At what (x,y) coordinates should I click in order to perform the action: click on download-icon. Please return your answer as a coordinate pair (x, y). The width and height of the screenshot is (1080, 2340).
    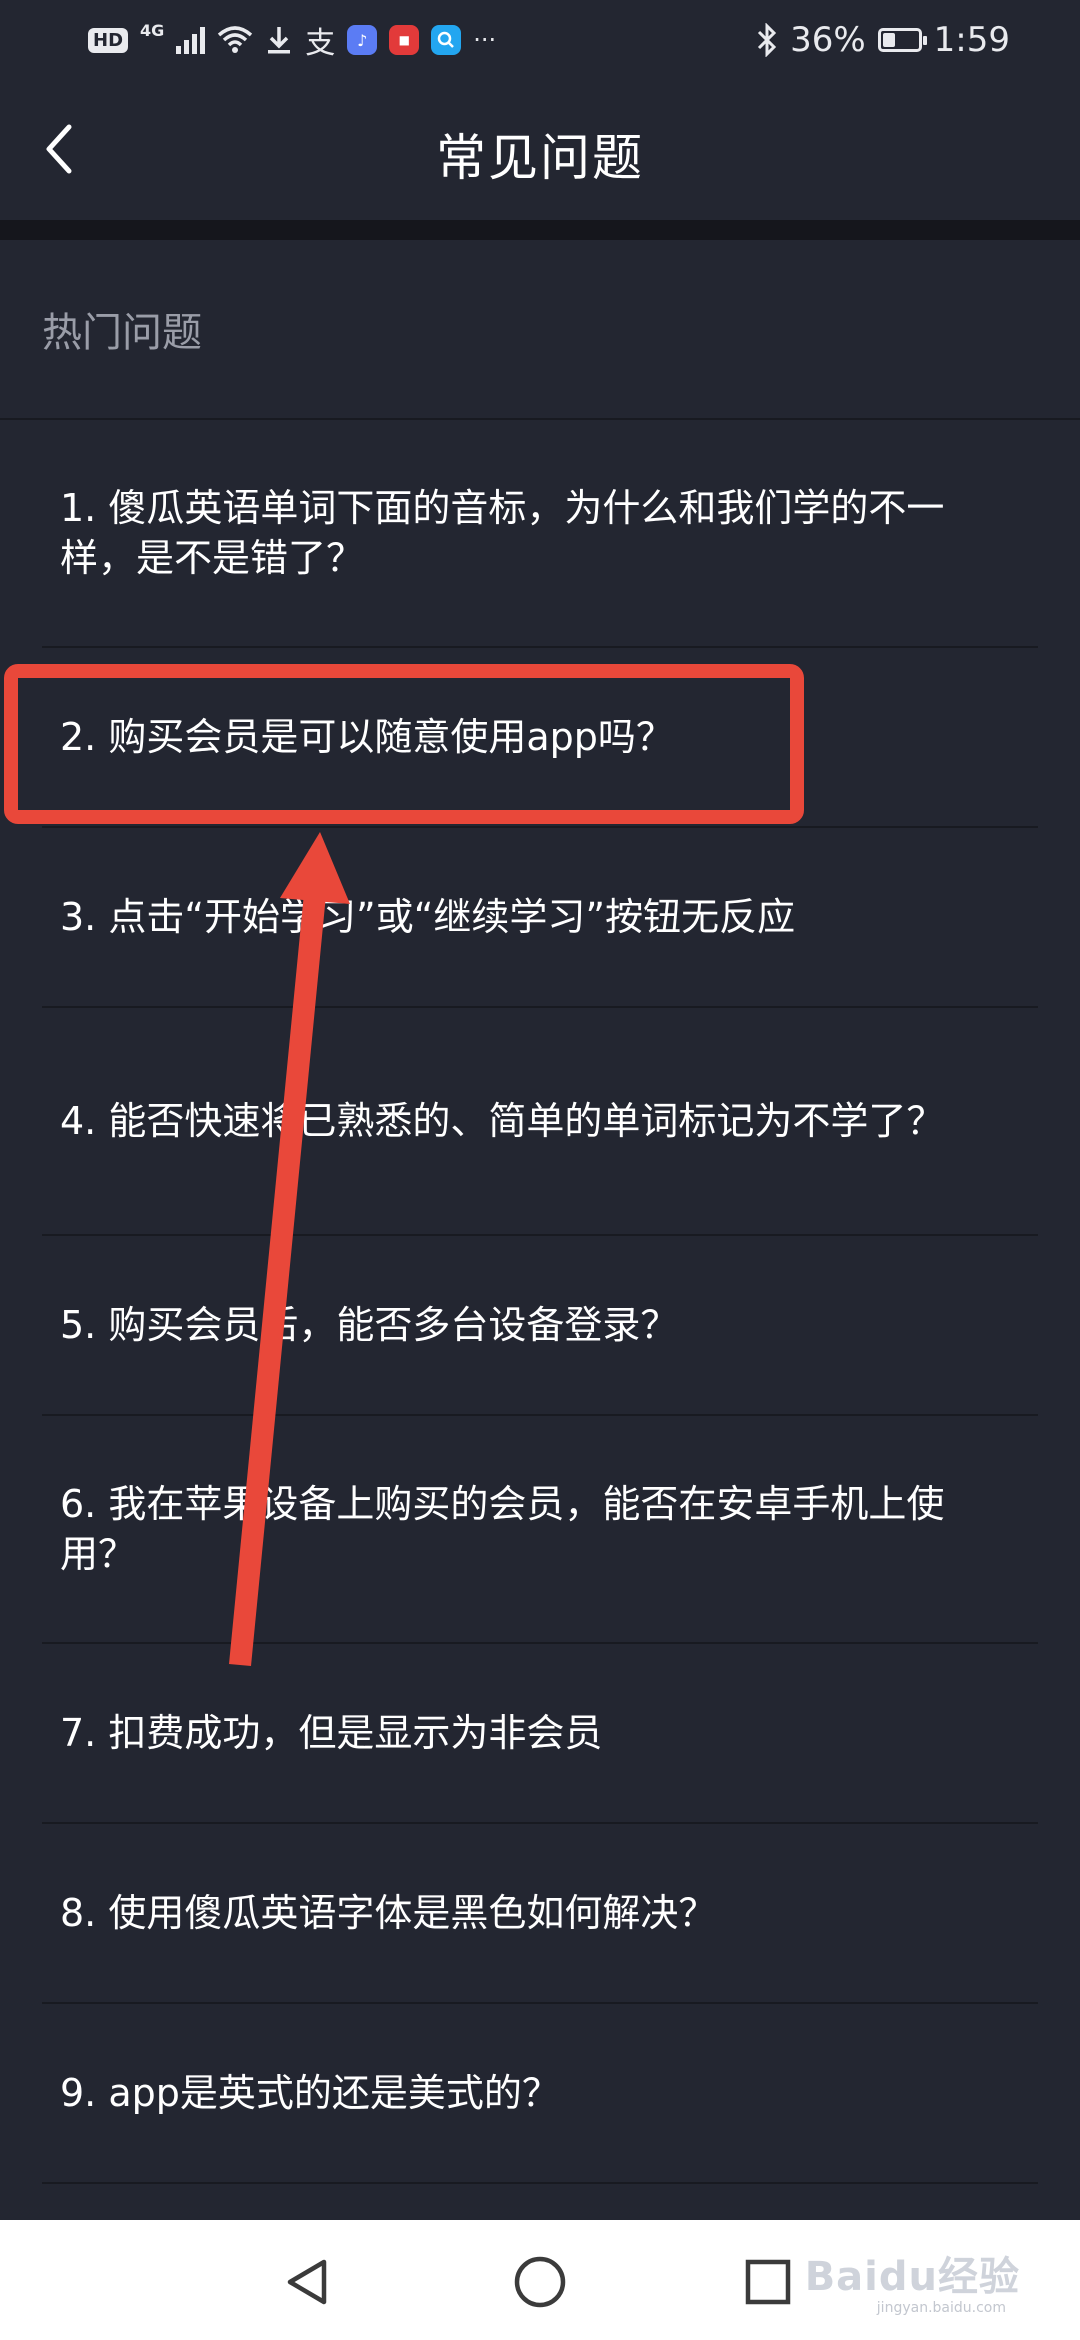
    Looking at the image, I should click on (279, 40).